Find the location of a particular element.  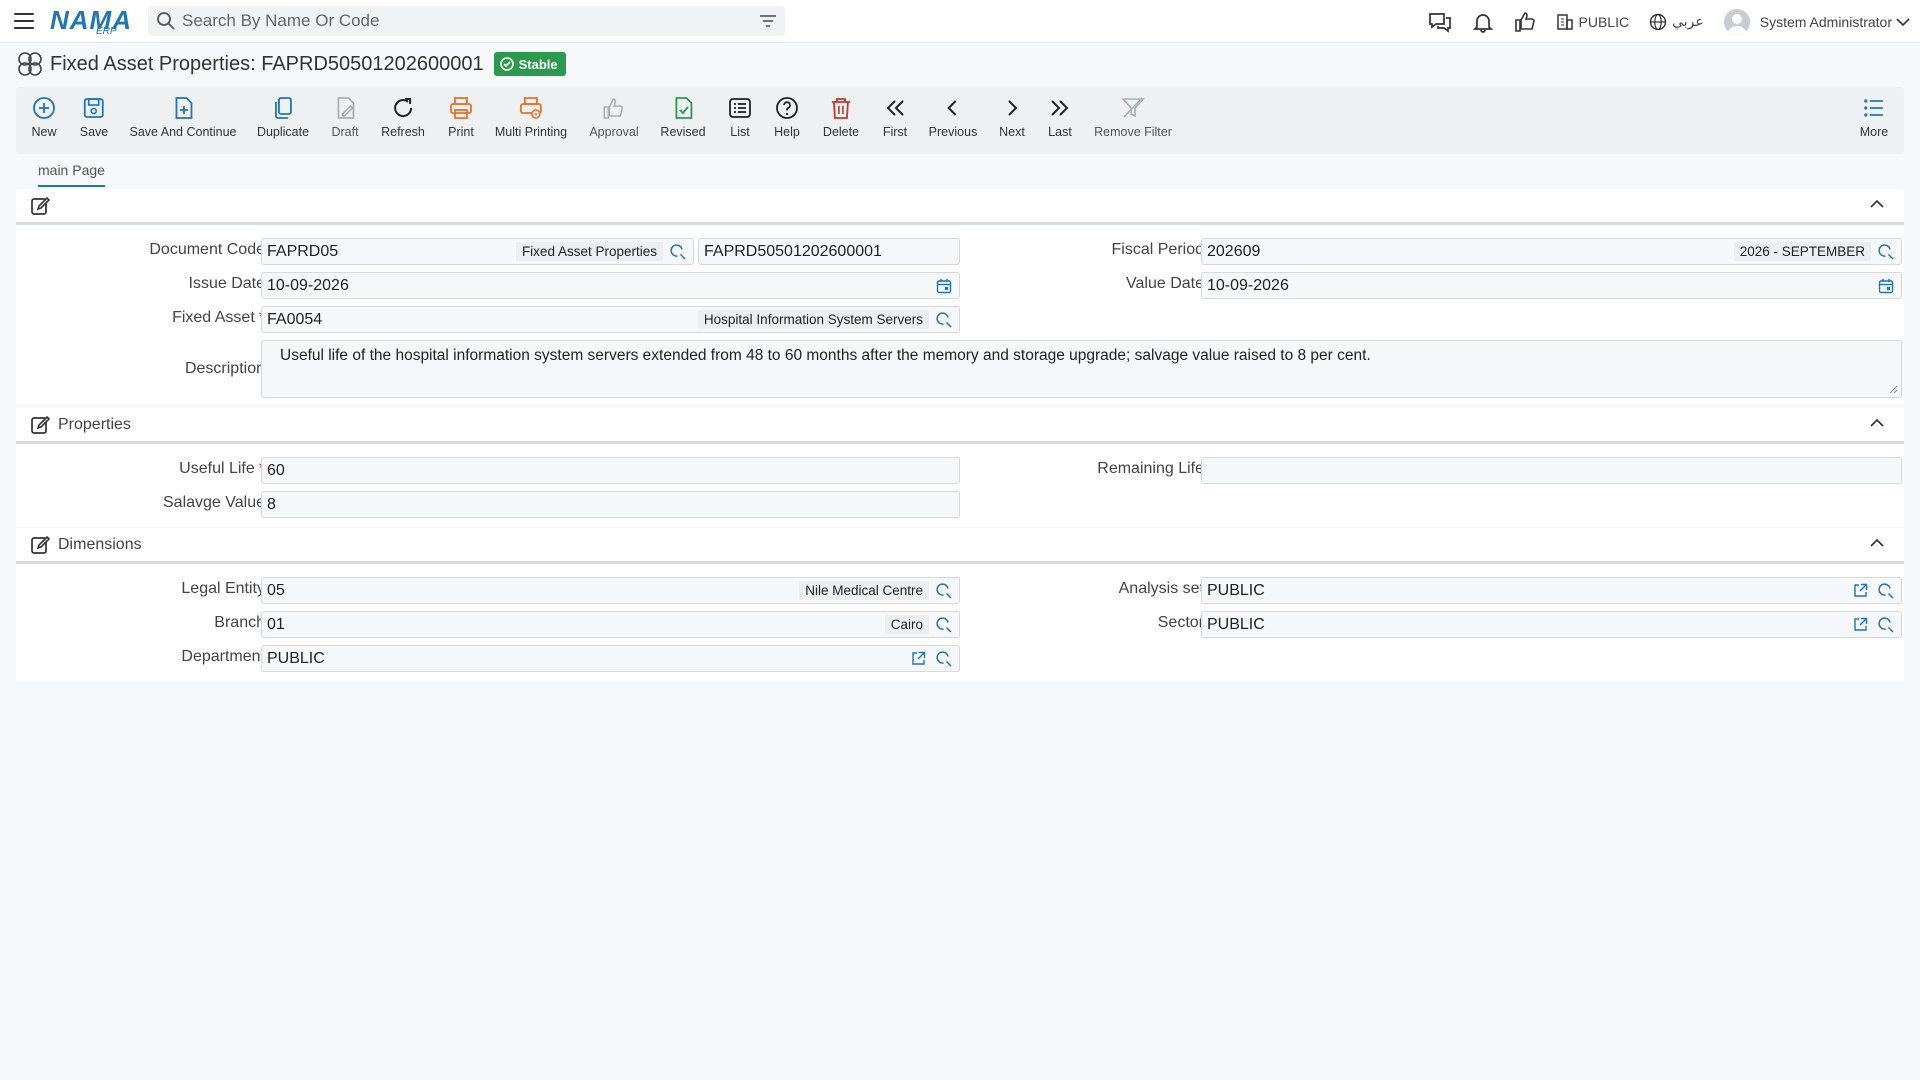

language-label: عربي is located at coordinates (1688, 21).